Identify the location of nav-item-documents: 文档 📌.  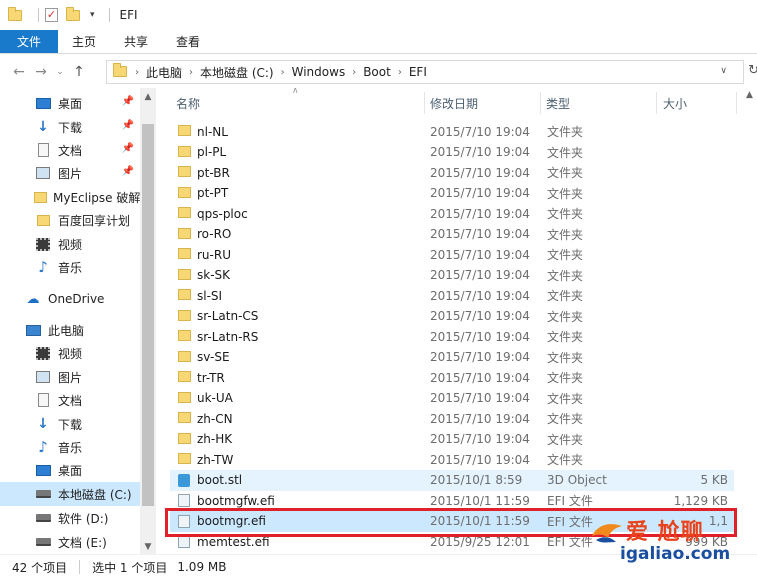
(70, 150).